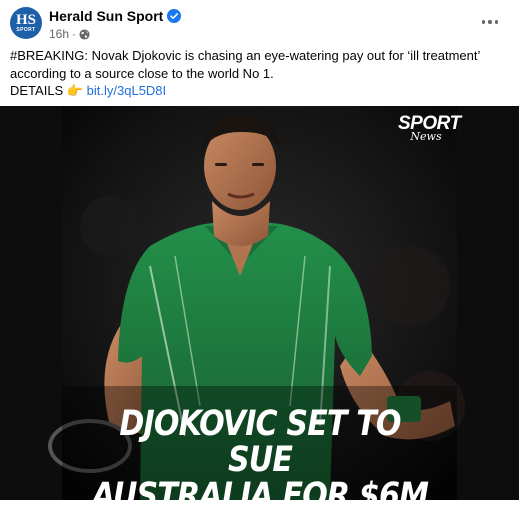  I want to click on details-label: DETAILS, so click(37, 90).